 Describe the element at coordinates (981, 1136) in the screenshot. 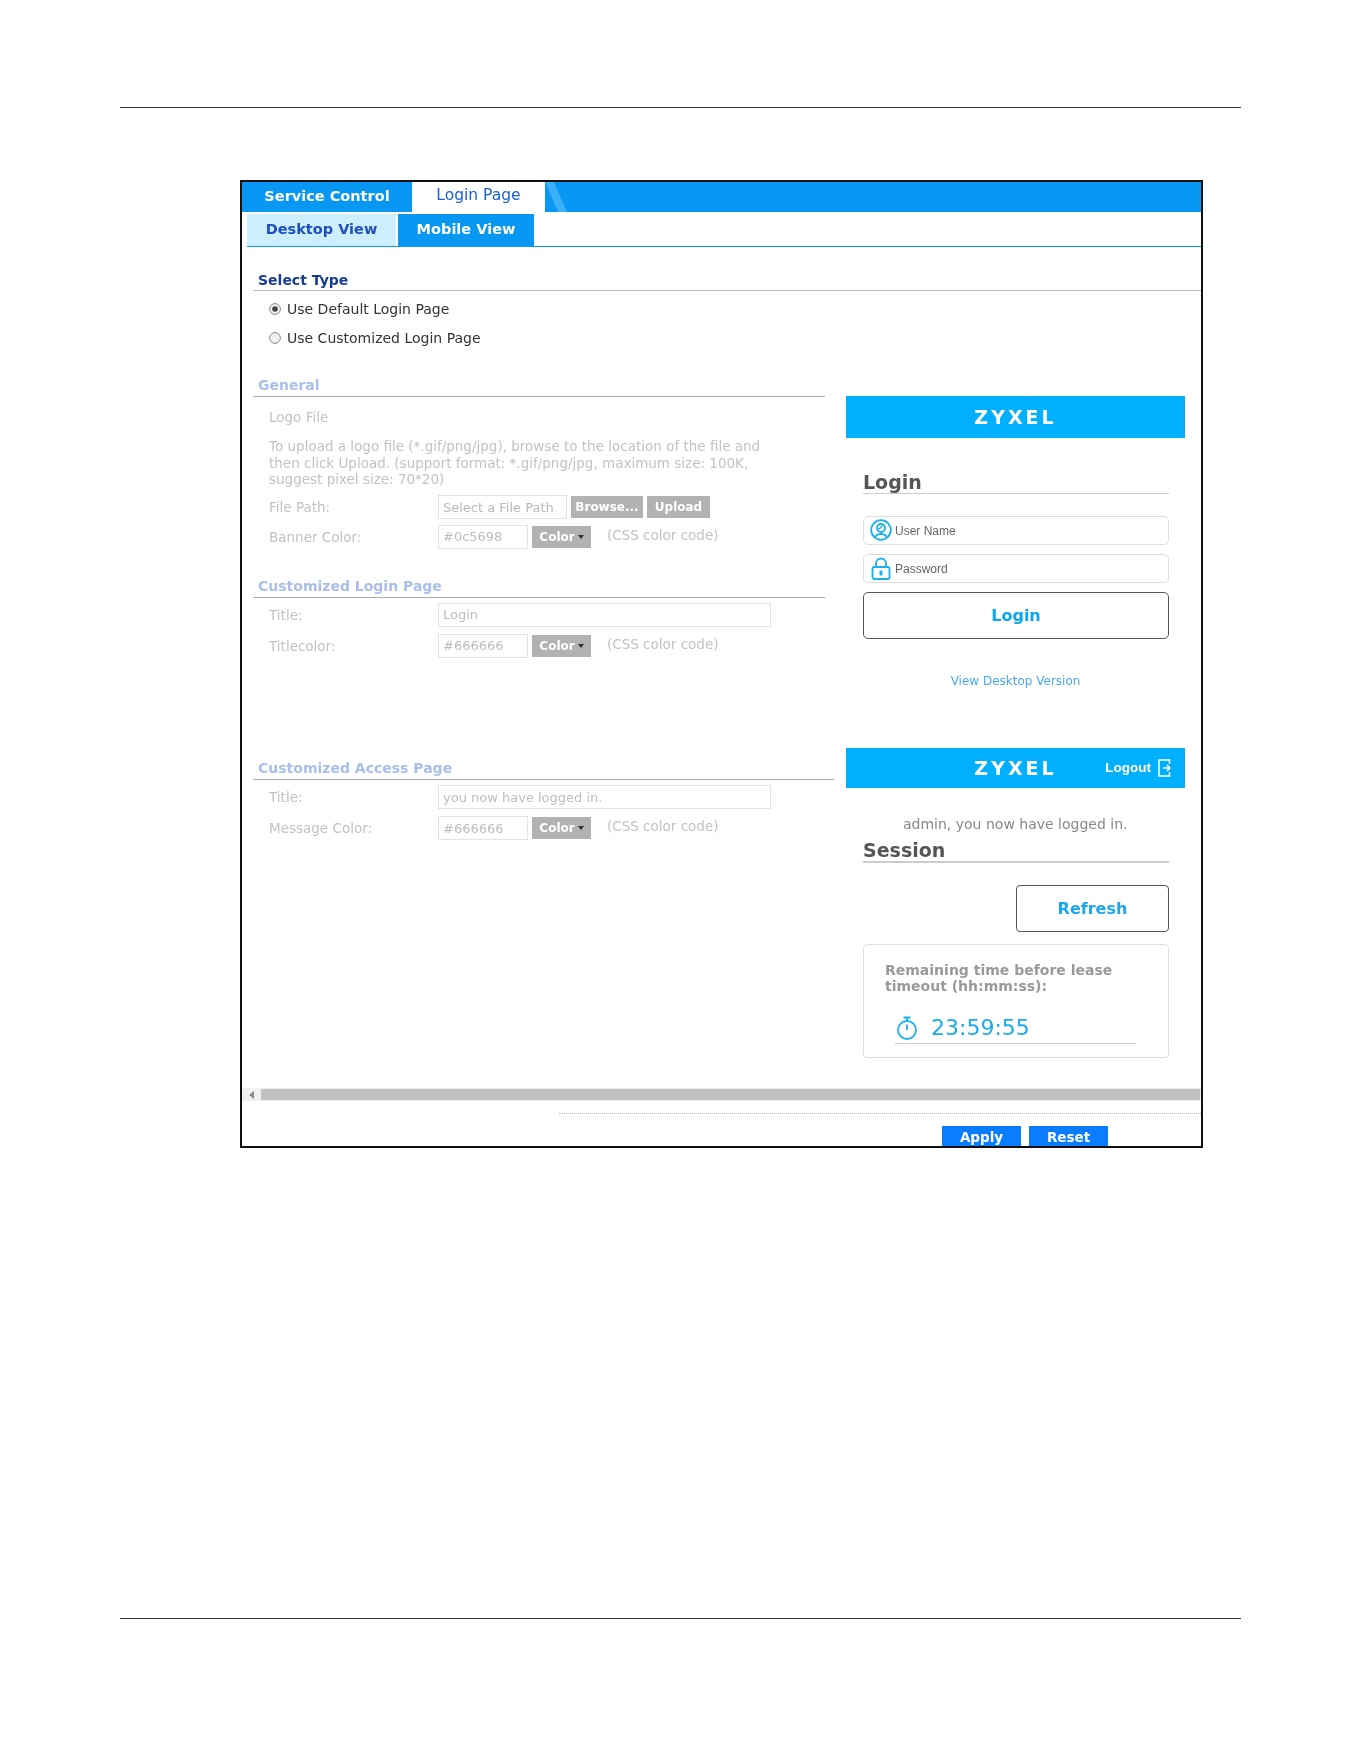

I see `apply-button: Apply` at that location.